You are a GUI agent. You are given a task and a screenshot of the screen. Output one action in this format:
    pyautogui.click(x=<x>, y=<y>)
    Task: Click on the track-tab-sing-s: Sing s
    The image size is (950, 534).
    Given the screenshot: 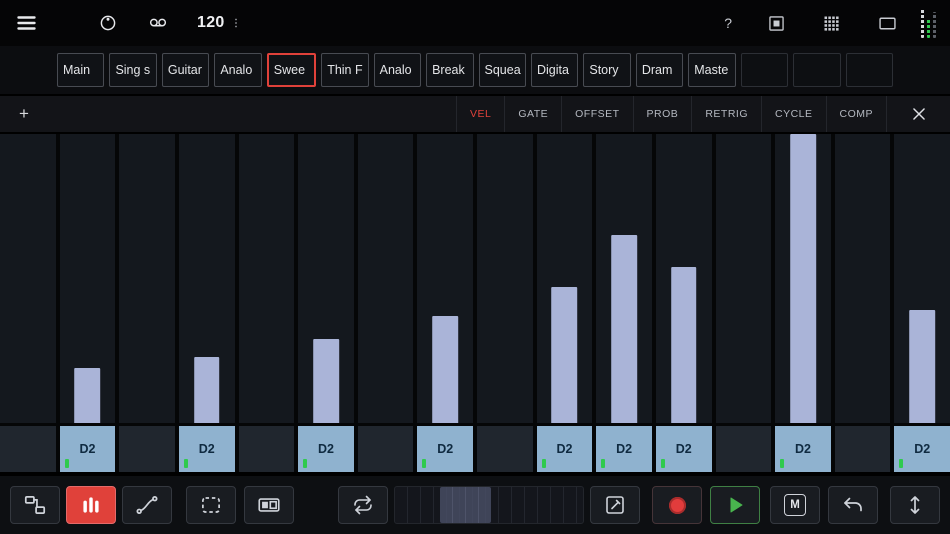 What is the action you would take?
    pyautogui.click(x=133, y=70)
    